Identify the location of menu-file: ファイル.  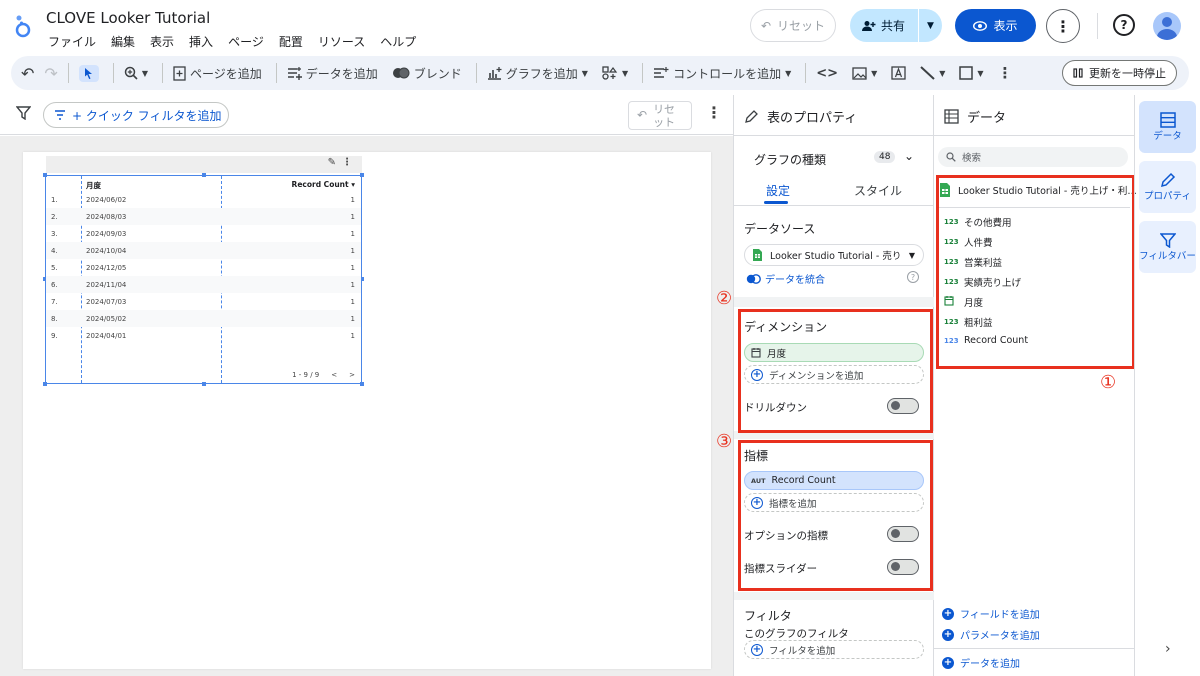
(72, 41).